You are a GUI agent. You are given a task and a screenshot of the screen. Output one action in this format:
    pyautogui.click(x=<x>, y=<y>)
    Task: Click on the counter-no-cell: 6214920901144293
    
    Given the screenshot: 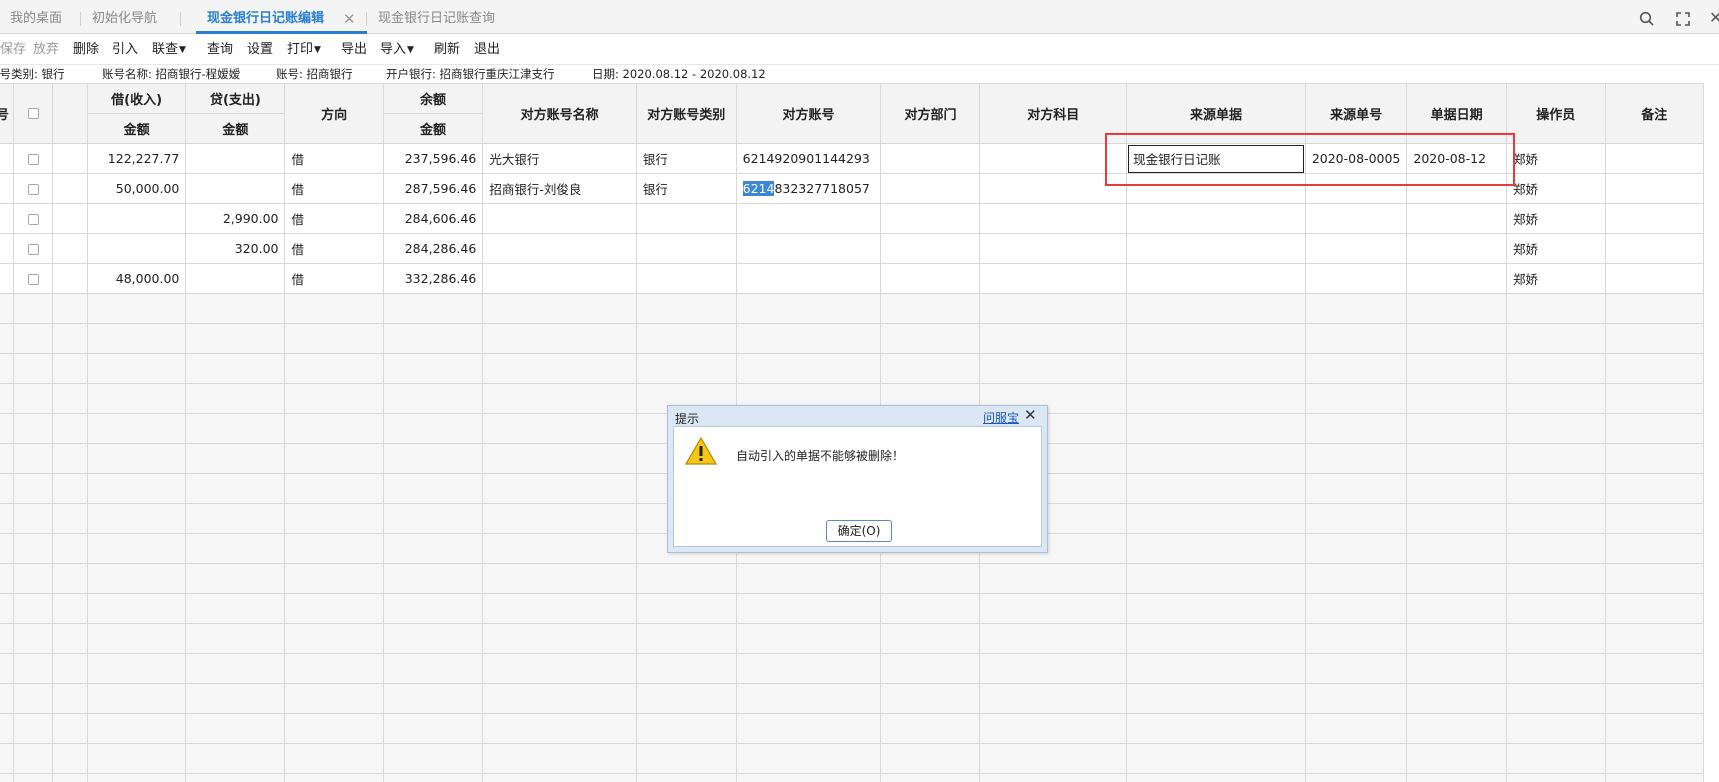 What is the action you would take?
    pyautogui.click(x=808, y=158)
    